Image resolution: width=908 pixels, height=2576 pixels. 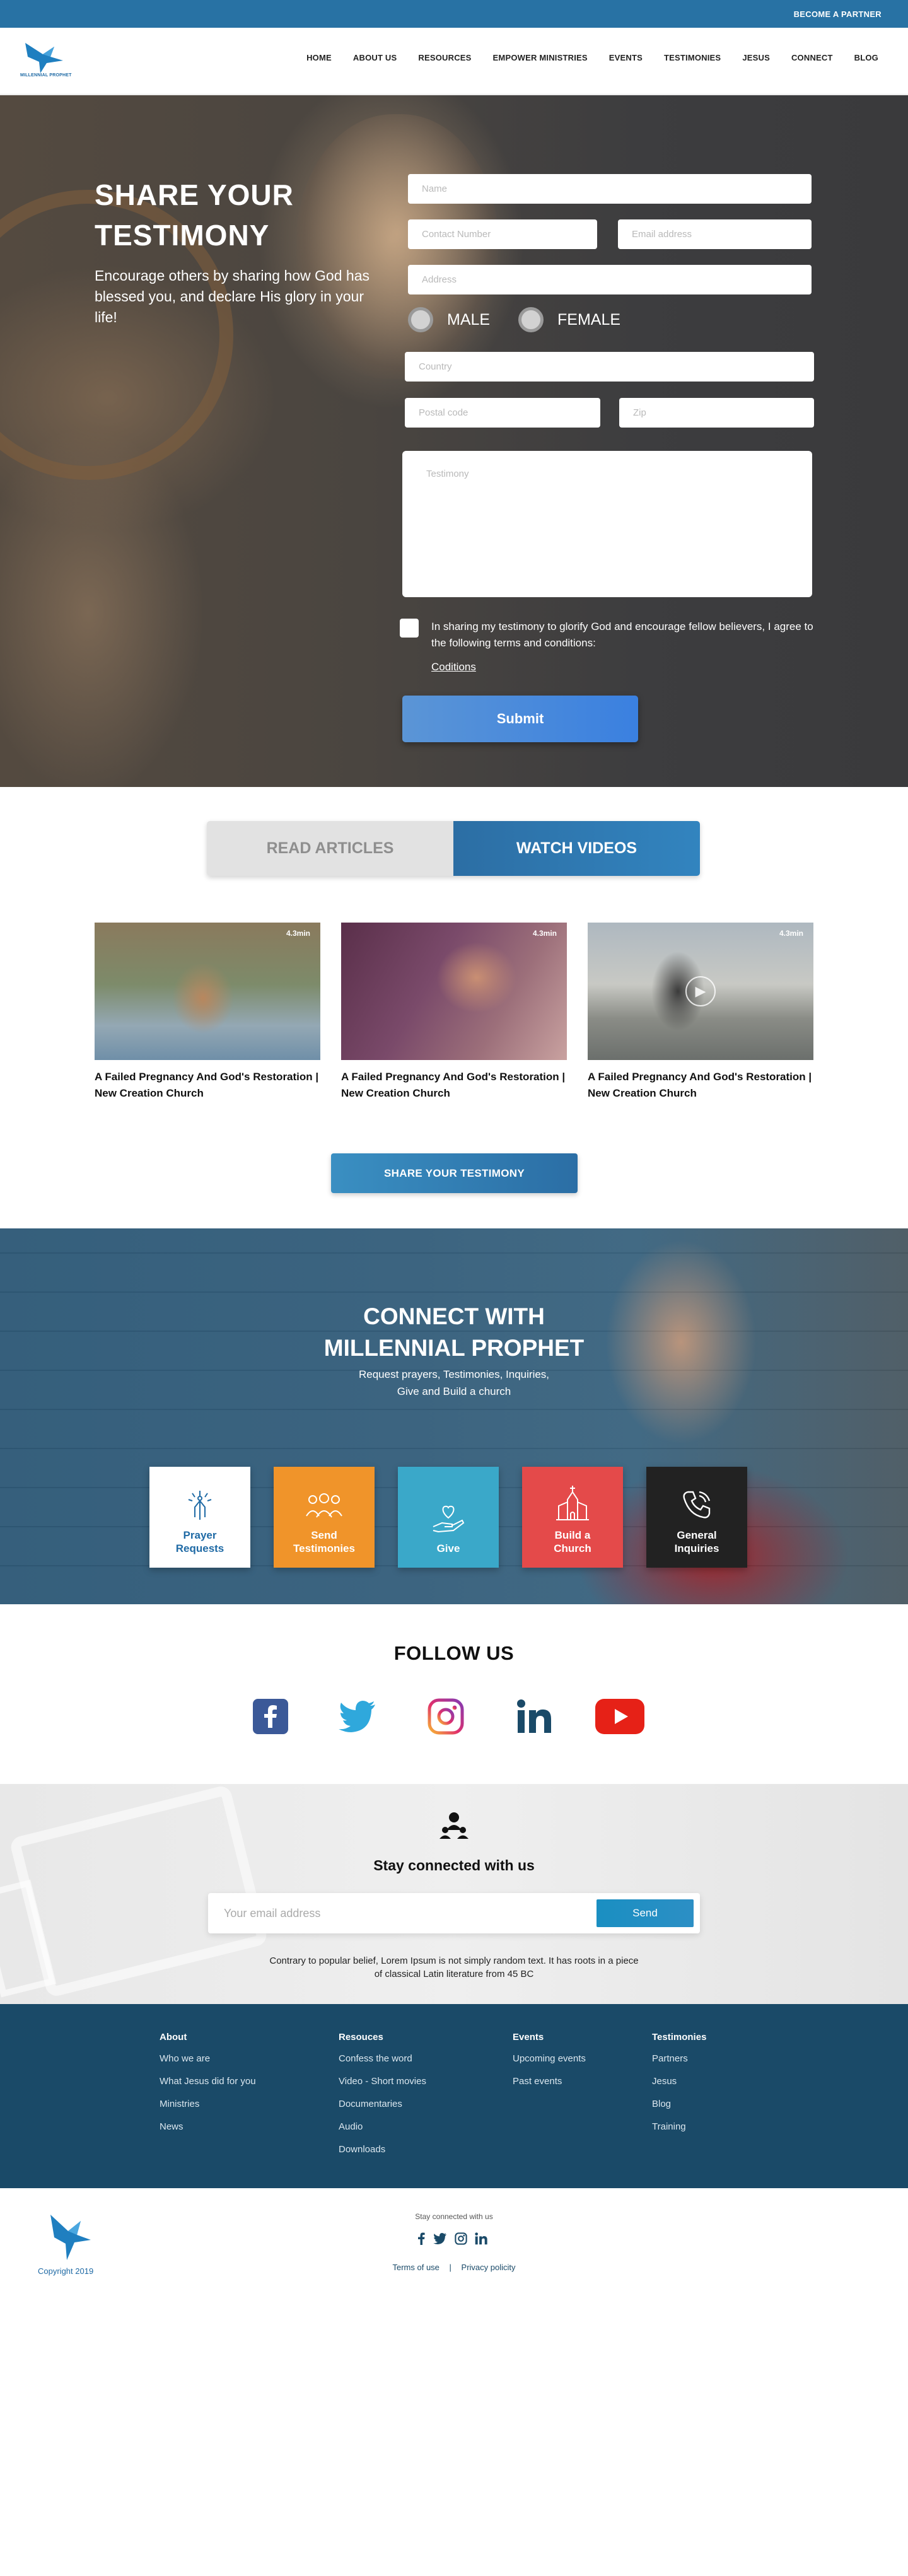 What do you see at coordinates (454, 1333) in the screenshot?
I see `connect-title: CONNECT WITH MILLENNIAL PROPHET` at bounding box center [454, 1333].